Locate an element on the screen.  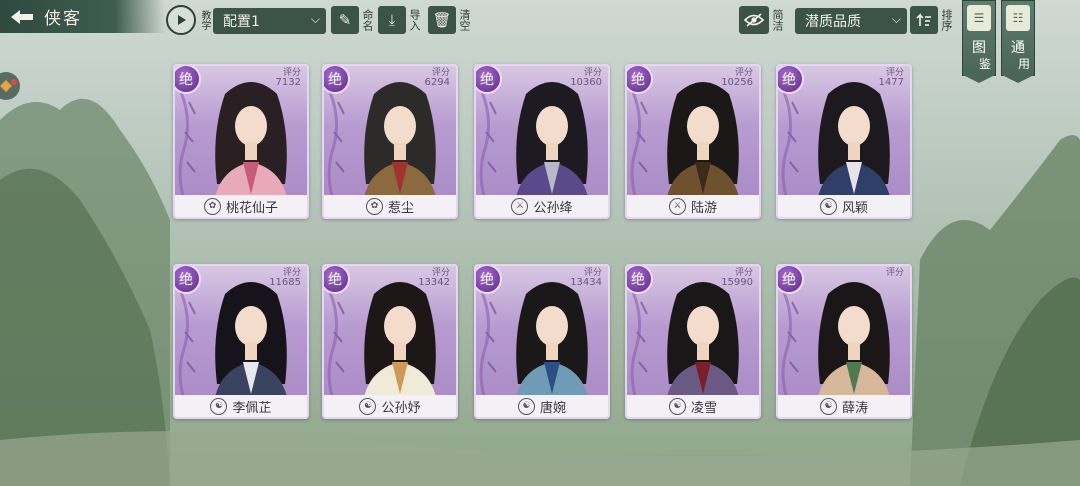
hero-name-bar: ☯ 公孙妤 is located at coordinates (390, 406).